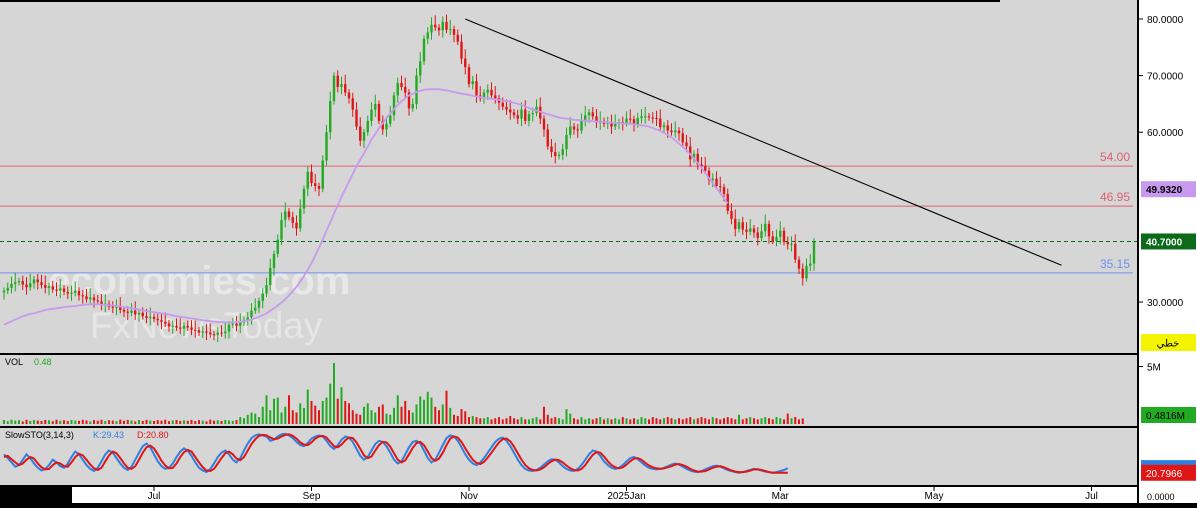  What do you see at coordinates (199, 281) in the screenshot?
I see `watermark-line1: economies.com` at bounding box center [199, 281].